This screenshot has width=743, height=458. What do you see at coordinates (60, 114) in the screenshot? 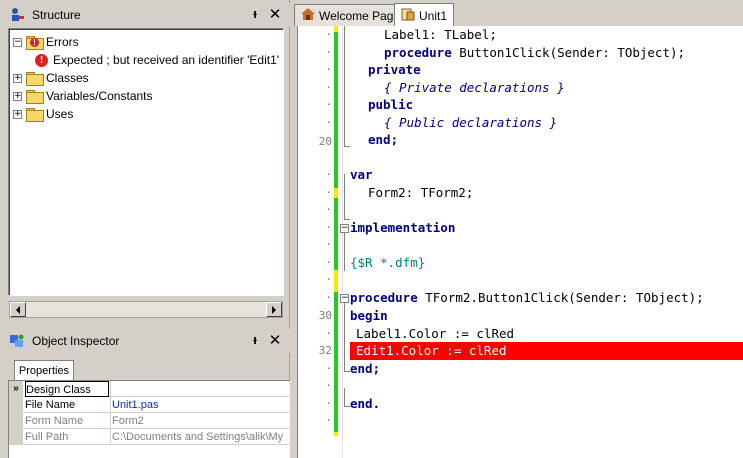
I see `tree-label-uses: Uses` at bounding box center [60, 114].